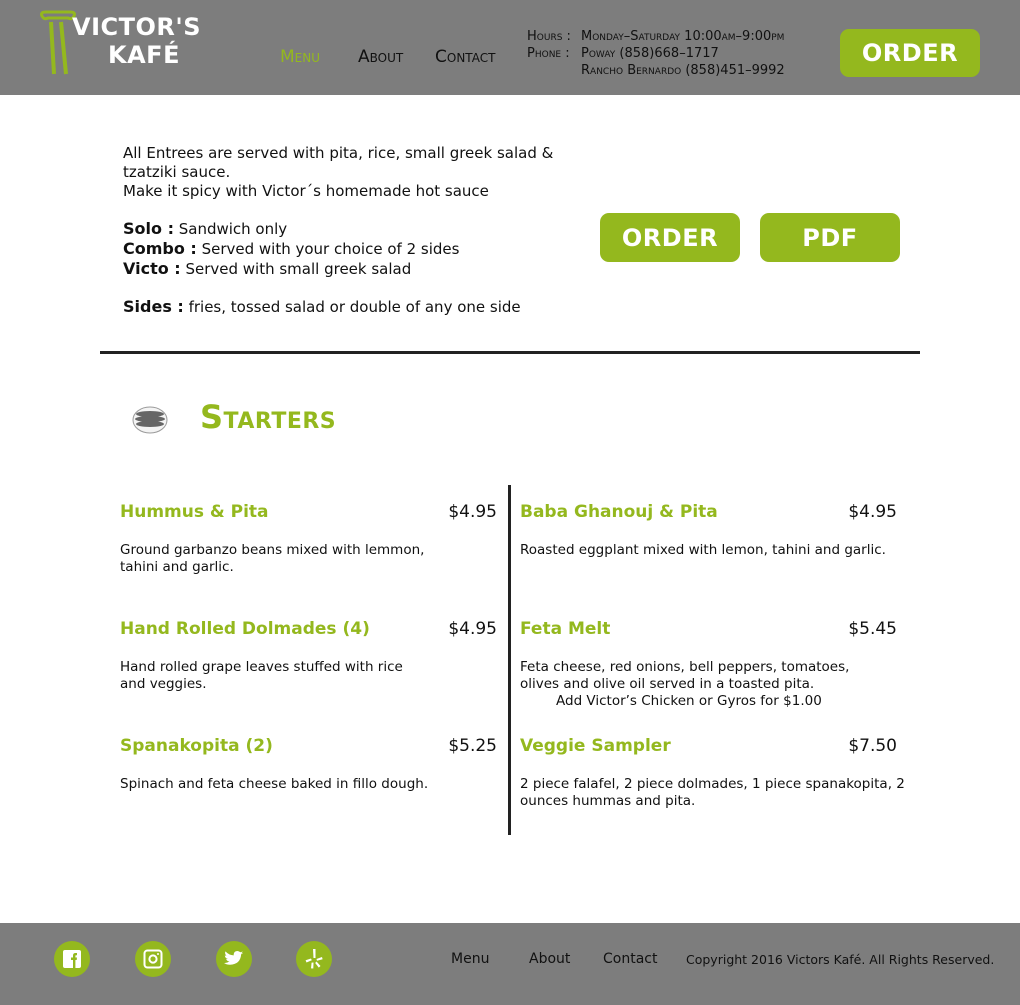 The height and width of the screenshot is (1005, 1020). Describe the element at coordinates (670, 237) in the screenshot. I see `order-button: ORDER` at that location.